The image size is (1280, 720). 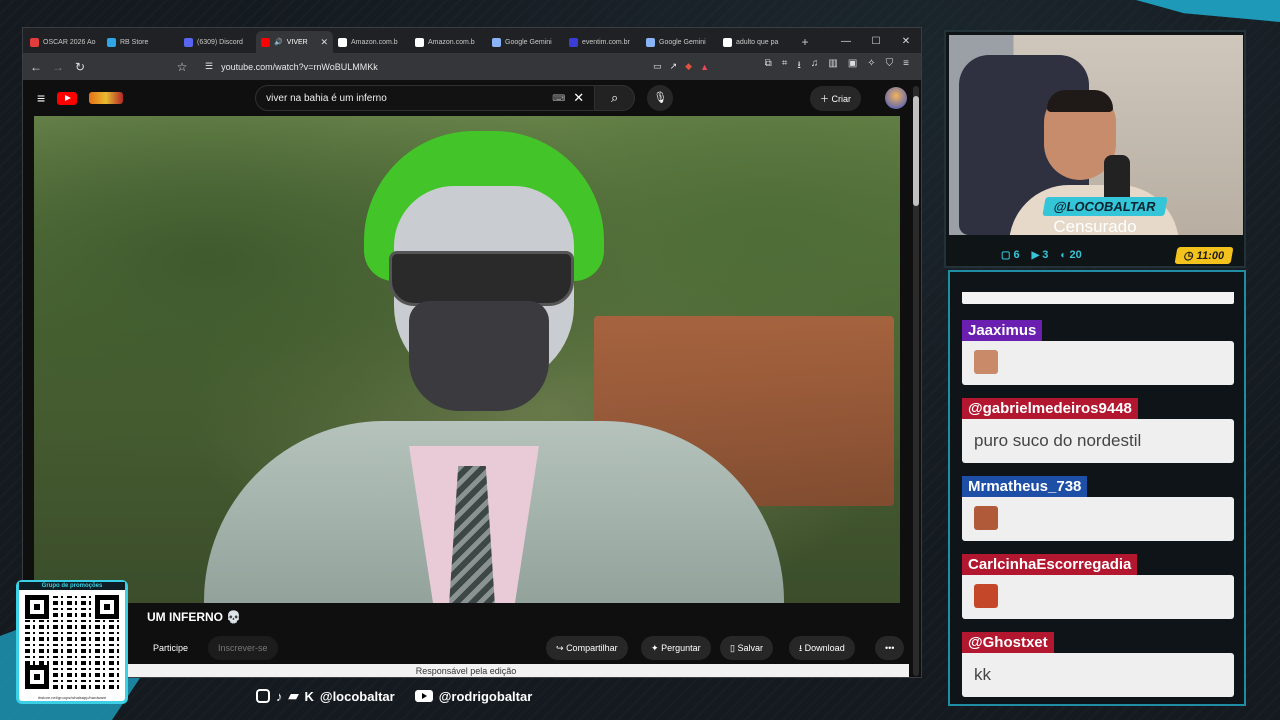 What do you see at coordinates (688, 66) in the screenshot?
I see `extension-shield-icon: ◆` at bounding box center [688, 66].